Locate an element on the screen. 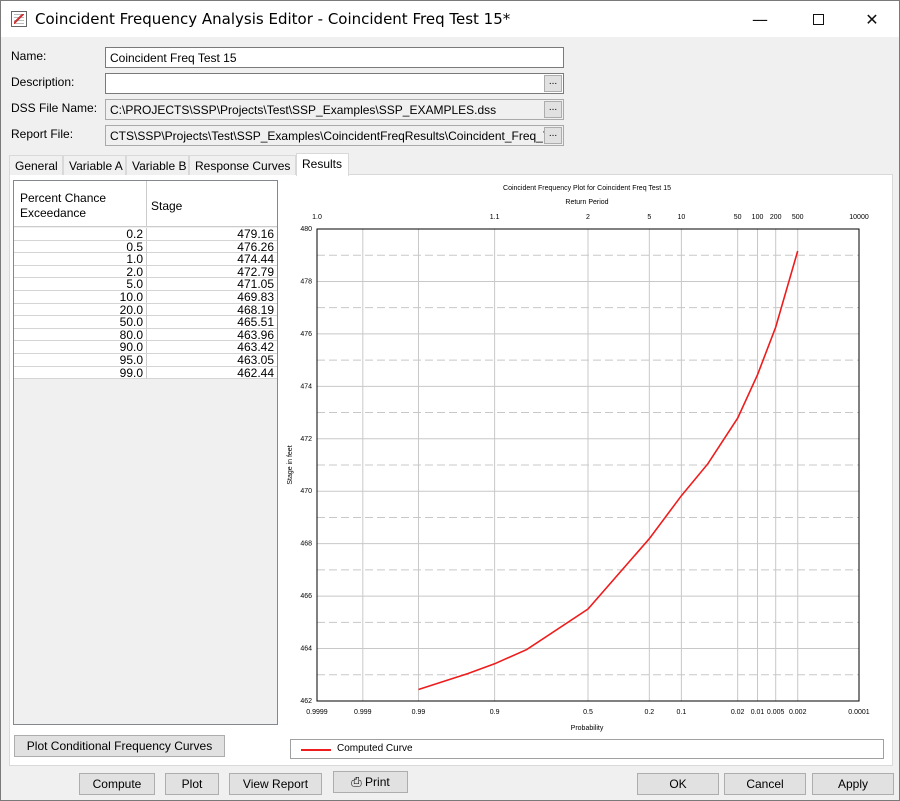  tab-variable-a: Variable A is located at coordinates (94, 165).